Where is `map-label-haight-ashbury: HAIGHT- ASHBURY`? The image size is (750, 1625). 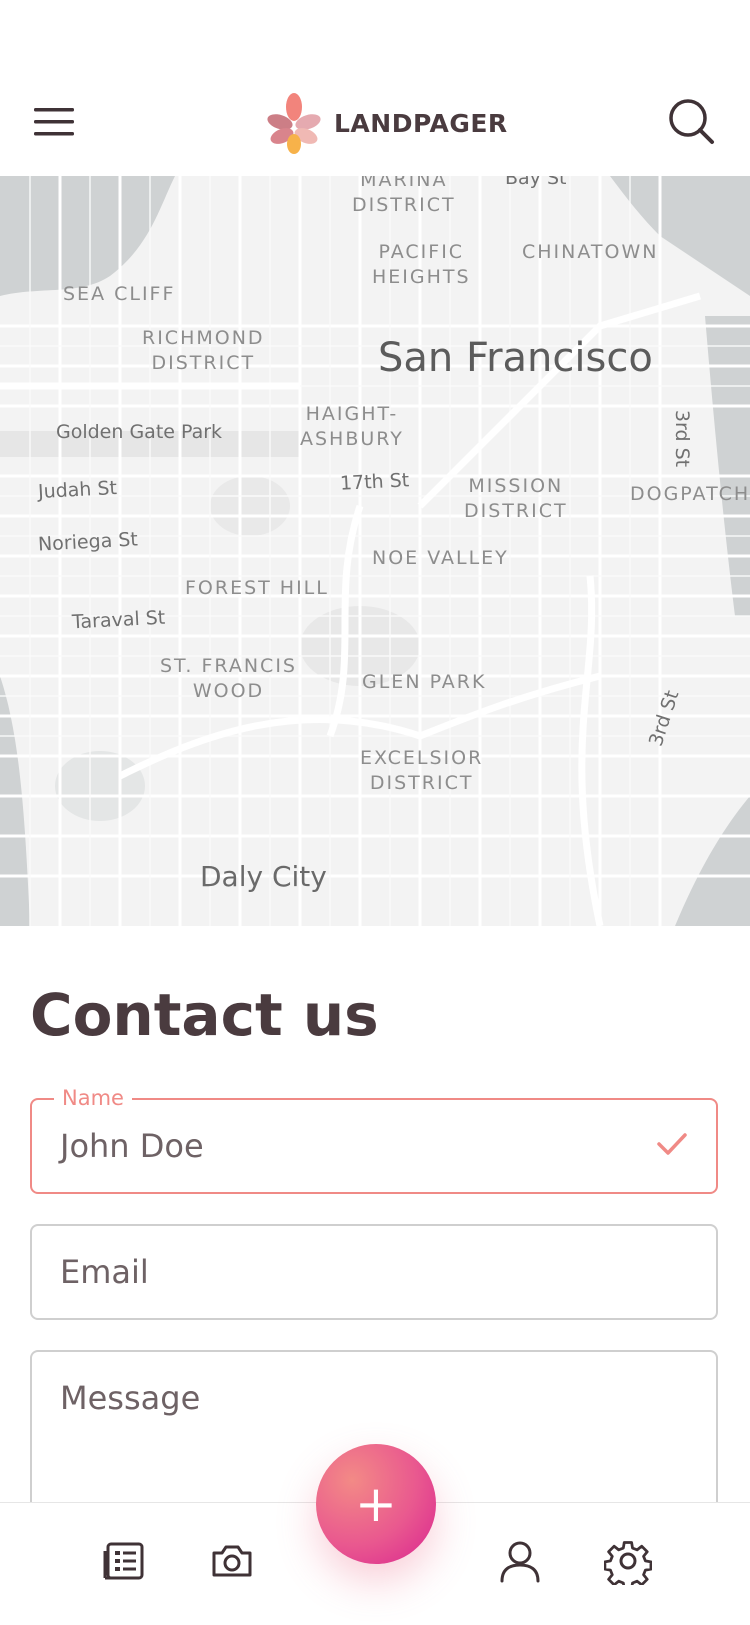
map-label-haight-ashbury: HAIGHT- ASHBURY is located at coordinates (352, 426).